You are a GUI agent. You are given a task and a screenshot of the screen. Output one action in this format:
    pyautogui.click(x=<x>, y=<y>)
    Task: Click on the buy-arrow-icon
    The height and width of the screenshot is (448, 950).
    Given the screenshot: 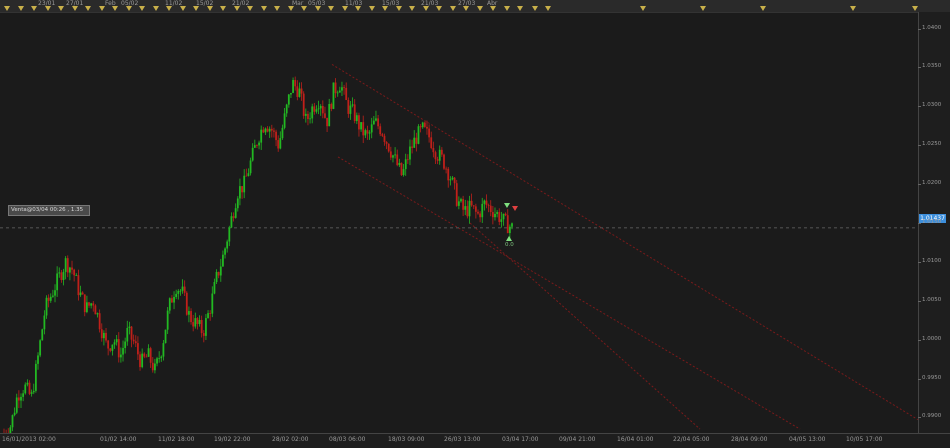 What is the action you would take?
    pyautogui.click(x=507, y=205)
    